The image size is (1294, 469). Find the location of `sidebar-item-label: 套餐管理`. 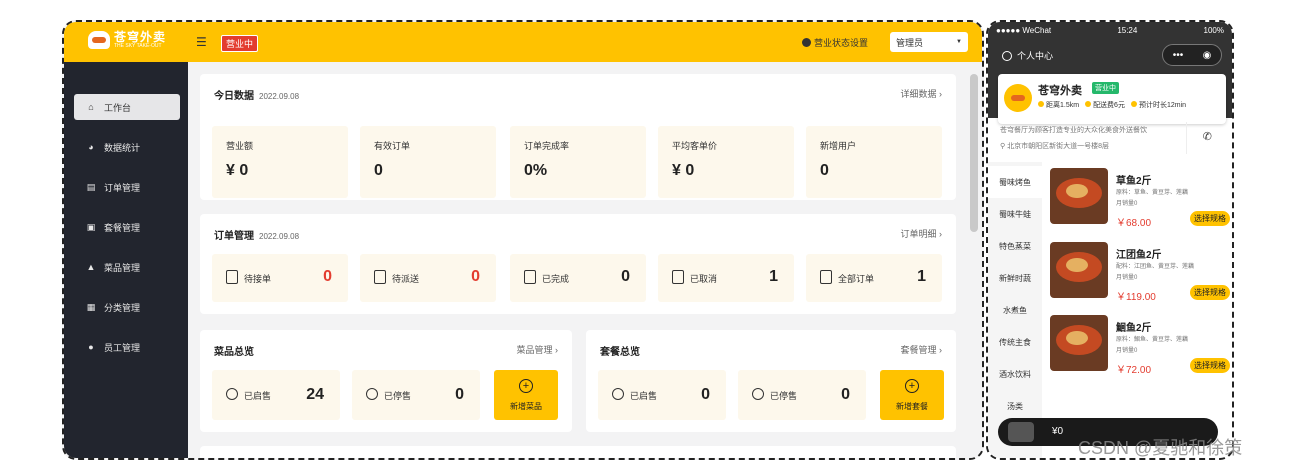

sidebar-item-label: 套餐管理 is located at coordinates (122, 227).